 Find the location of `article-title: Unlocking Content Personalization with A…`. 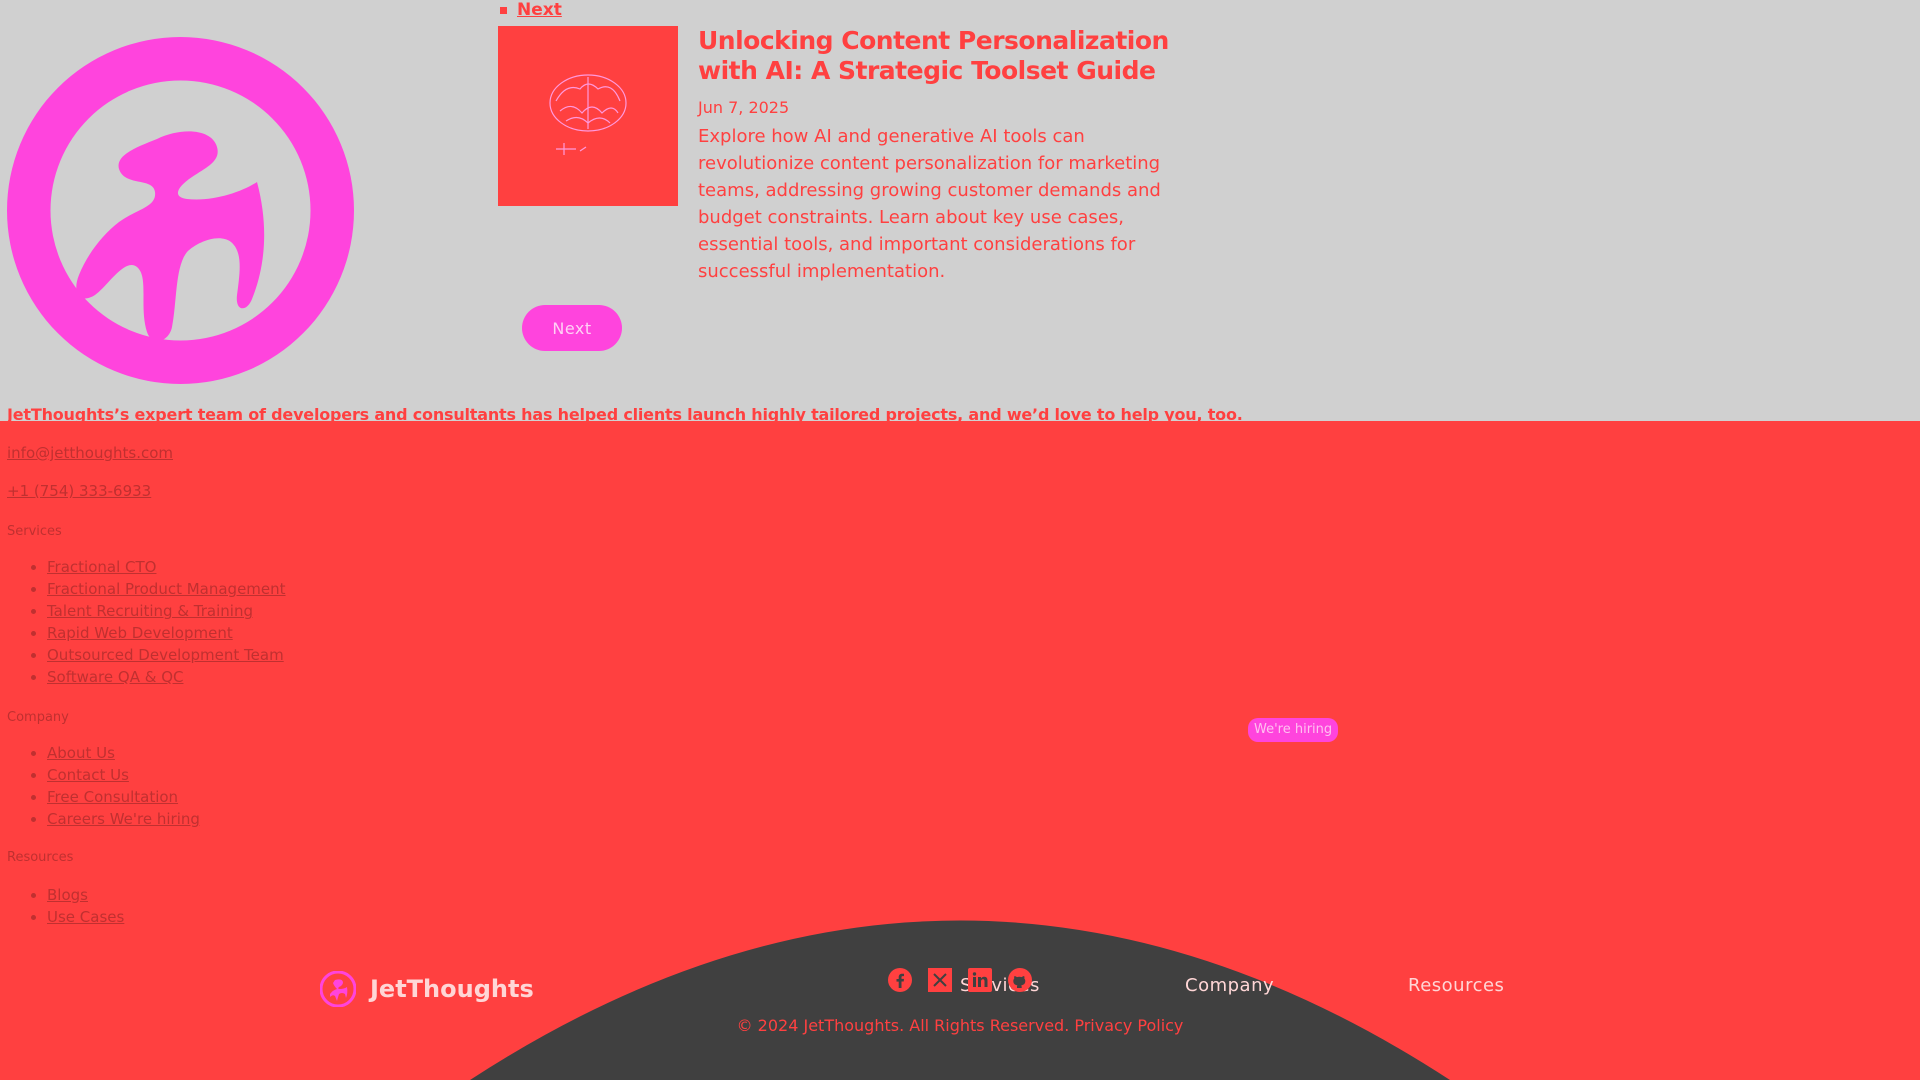

article-title: Unlocking Content Personalization with A… is located at coordinates (943, 56).